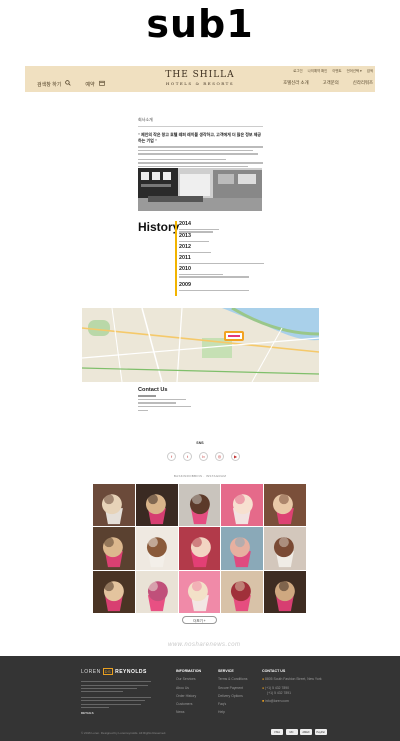 Image resolution: width=400 pixels, height=741 pixels. What do you see at coordinates (276, 687) in the screenshot?
I see `footer-phone: ● (+1) 5 432 7890` at bounding box center [276, 687].